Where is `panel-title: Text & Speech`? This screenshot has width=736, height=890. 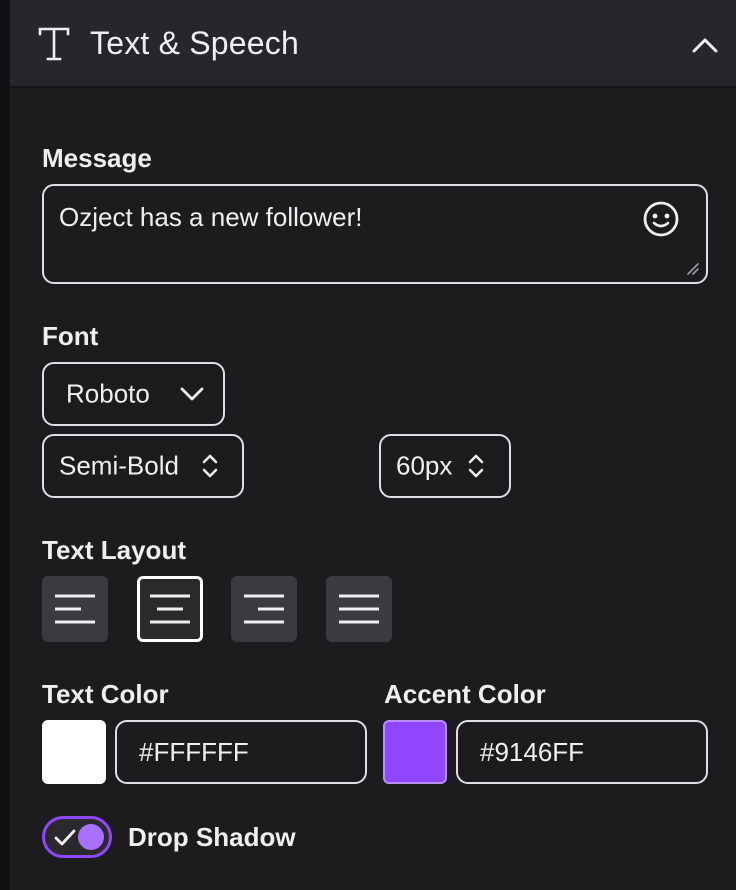
panel-title: Text & Speech is located at coordinates (194, 43).